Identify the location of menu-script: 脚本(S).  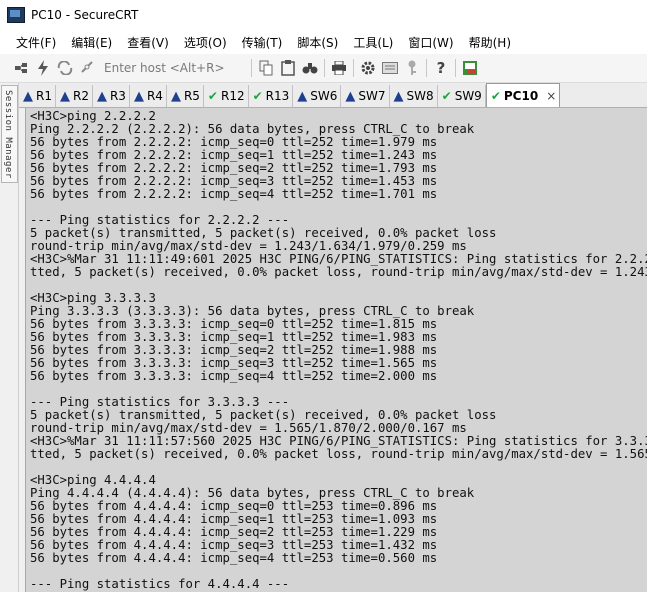
(317, 42).